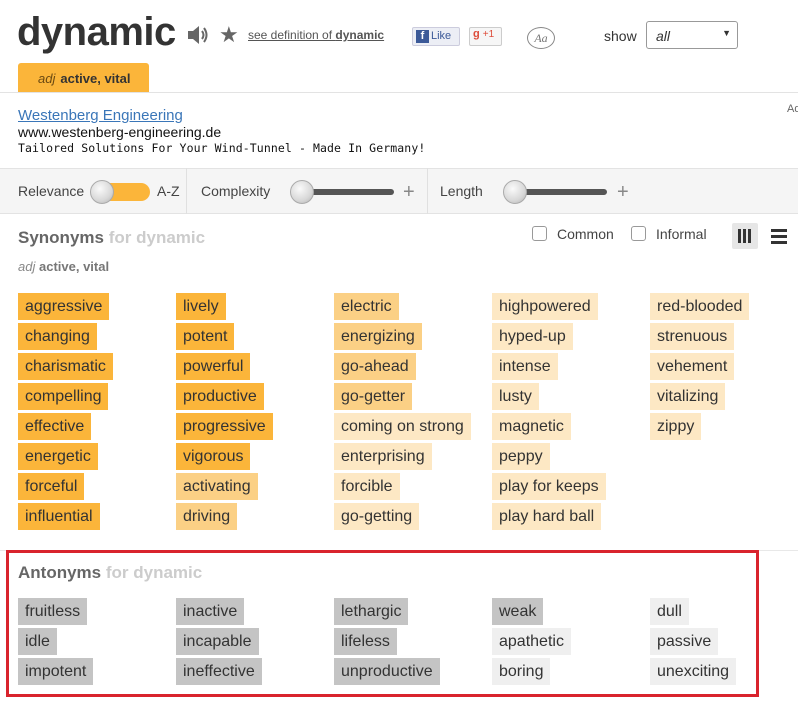  I want to click on show-select: all ▼, so click(692, 35).